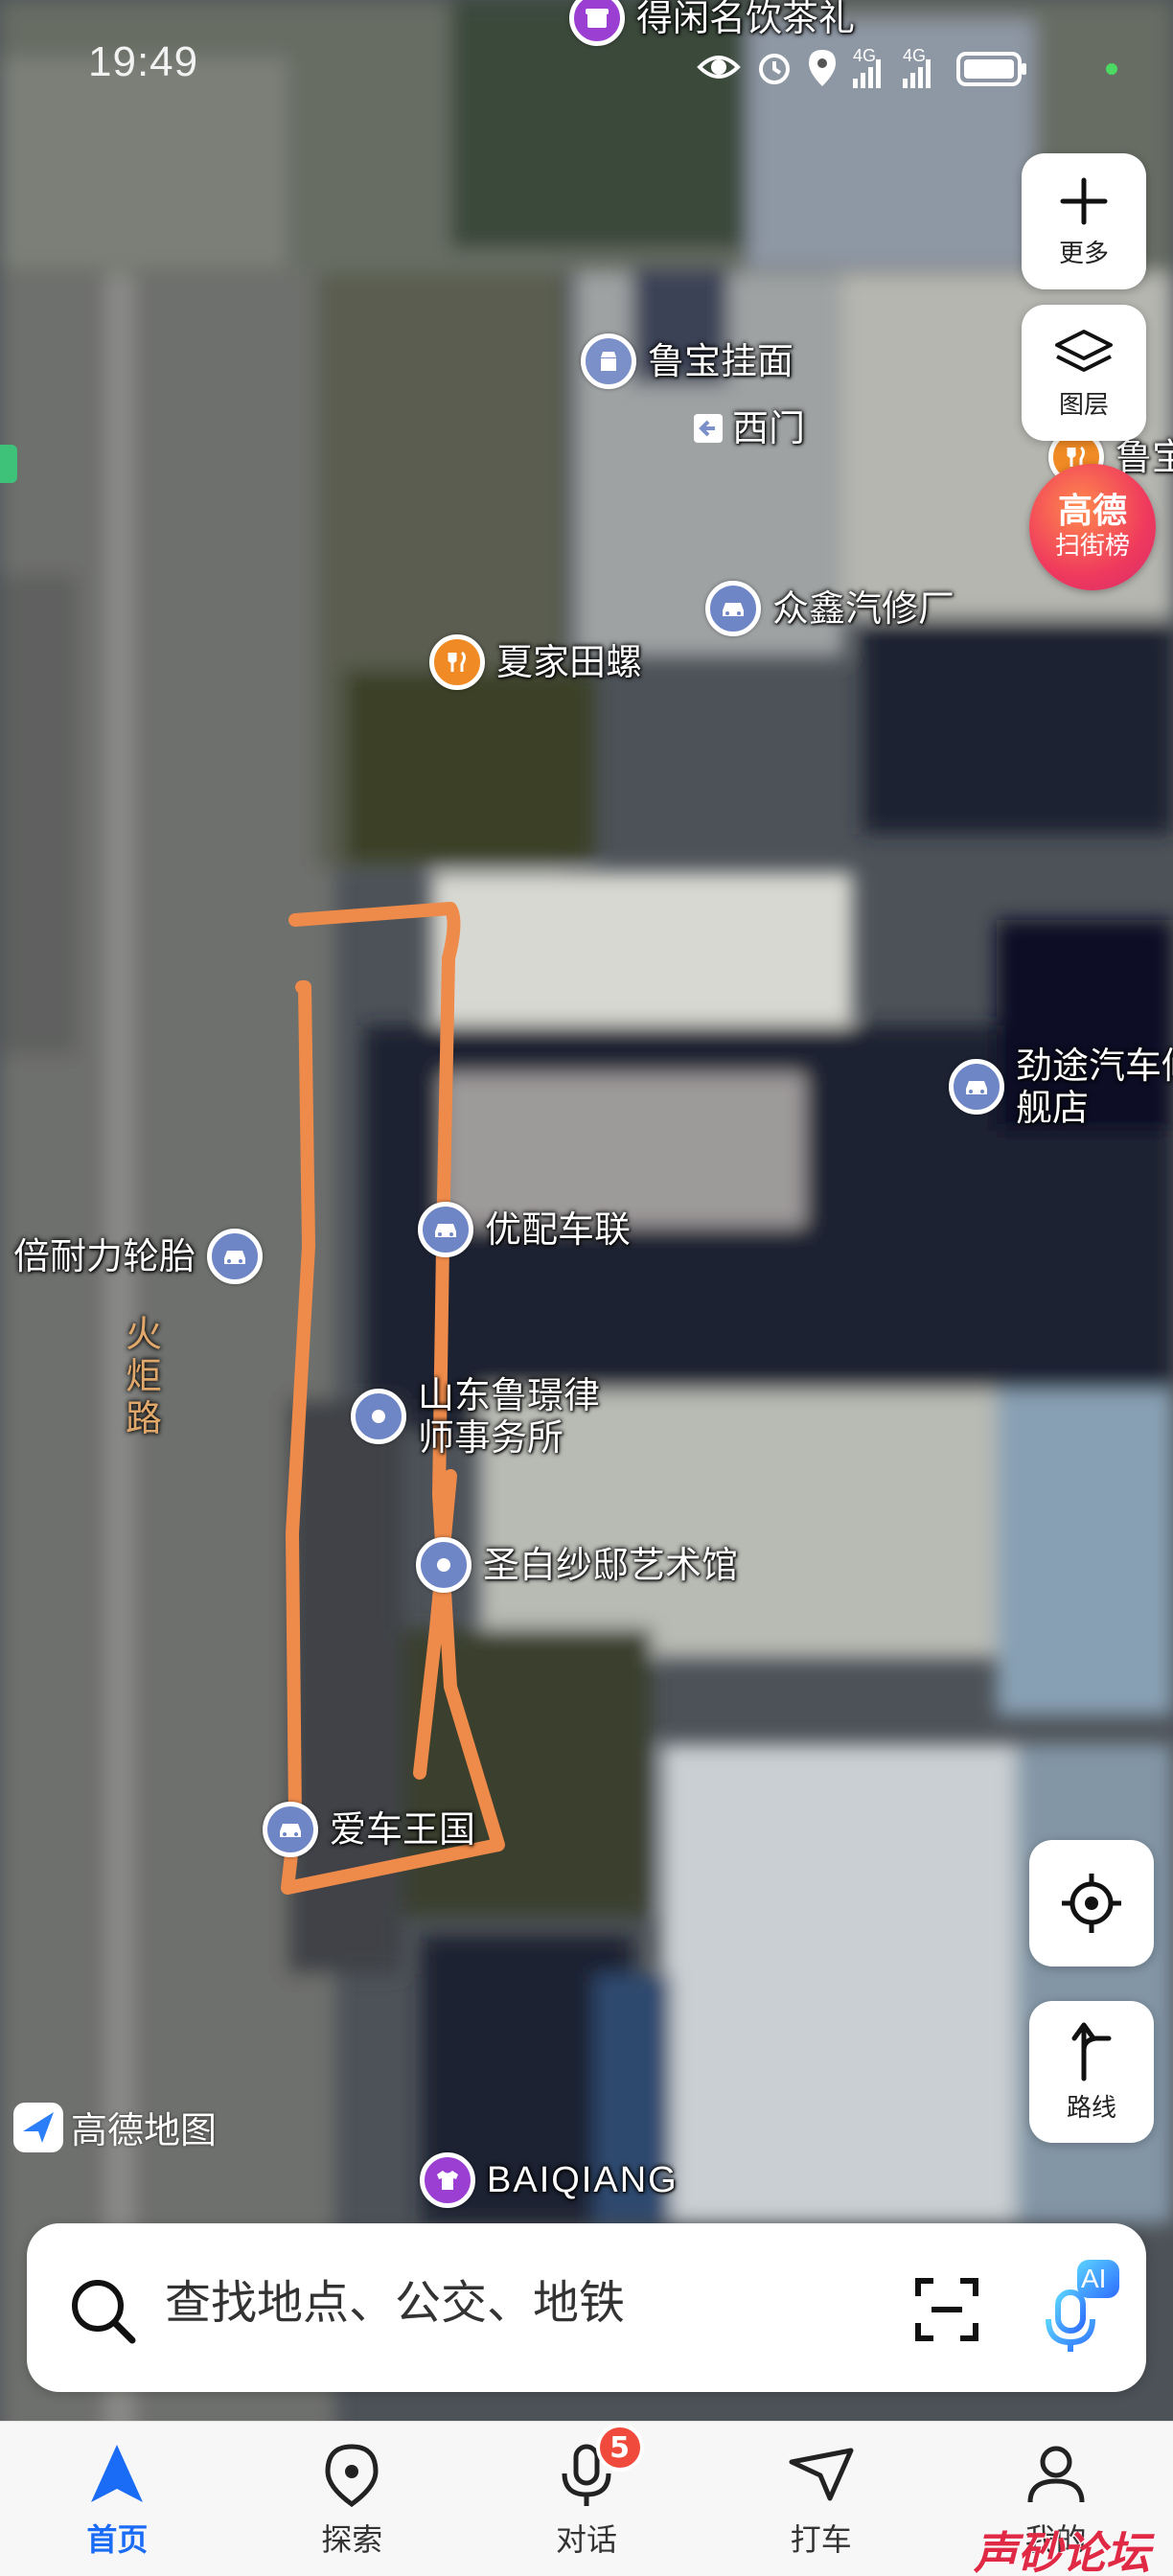 This screenshot has width=1173, height=2576. What do you see at coordinates (569, 662) in the screenshot?
I see `poi-label: 夏家田螺` at bounding box center [569, 662].